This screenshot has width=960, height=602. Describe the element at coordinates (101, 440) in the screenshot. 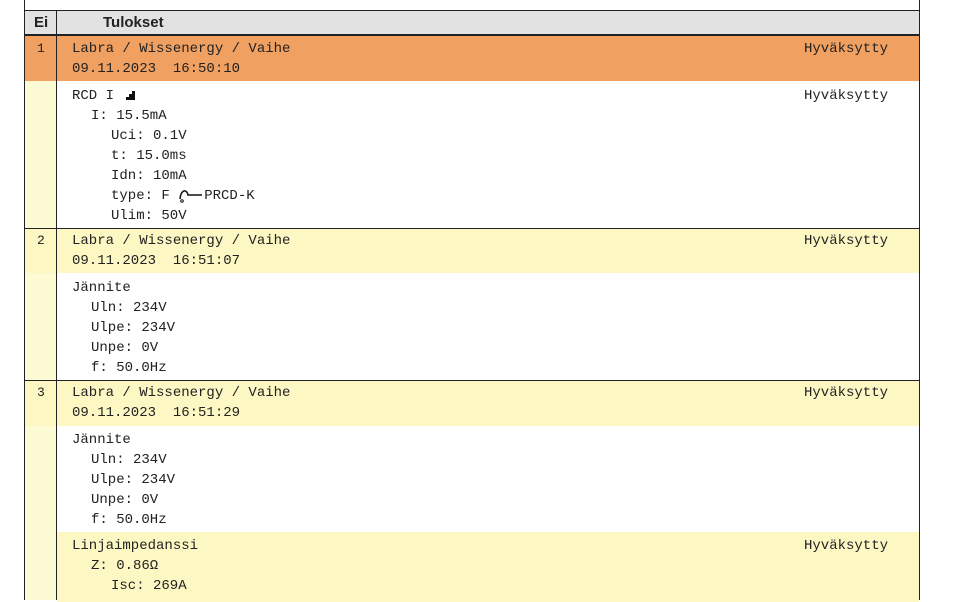

I see `voltage-3-title: Jännite` at that location.